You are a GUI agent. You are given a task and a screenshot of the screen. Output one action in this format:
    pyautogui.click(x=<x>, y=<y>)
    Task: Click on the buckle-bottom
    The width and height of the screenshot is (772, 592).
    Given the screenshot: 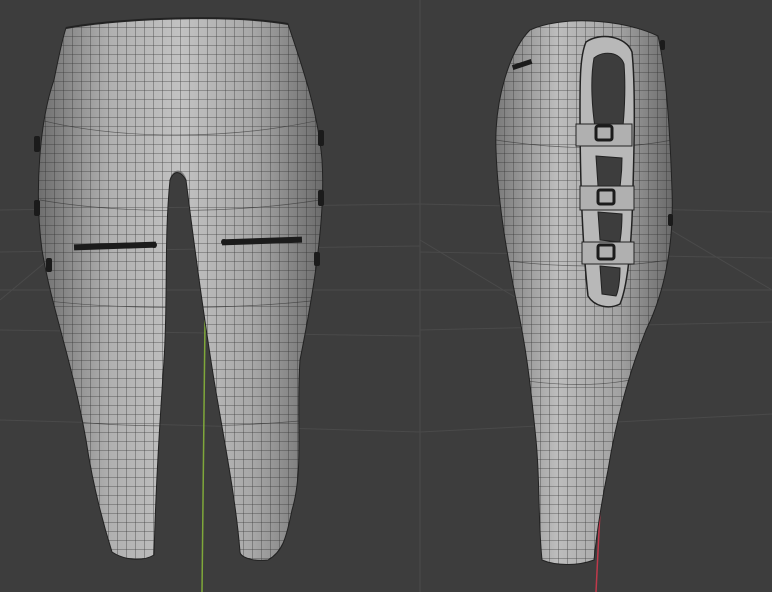 What is the action you would take?
    pyautogui.click(x=608, y=253)
    